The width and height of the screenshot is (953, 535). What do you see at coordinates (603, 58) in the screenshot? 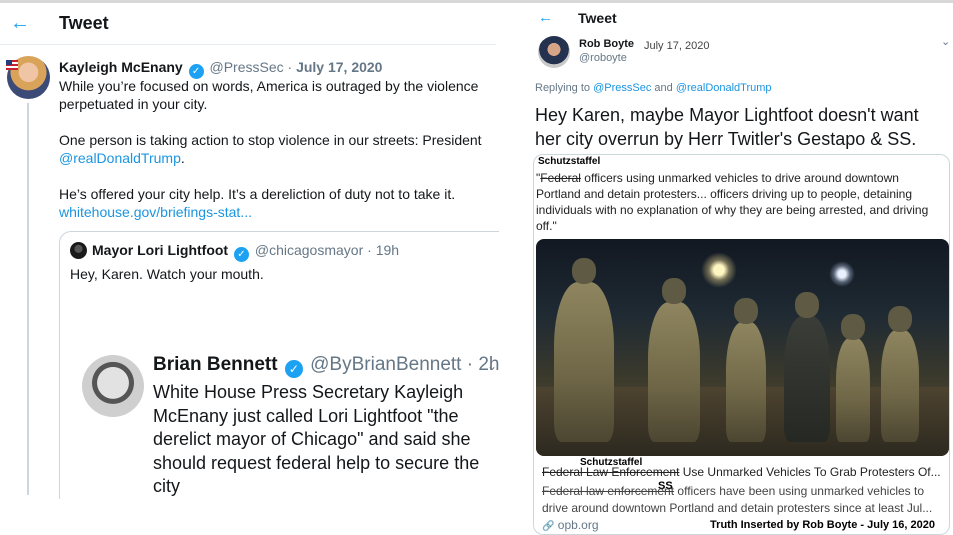
I see `author-handle: @roboyte` at bounding box center [603, 58].